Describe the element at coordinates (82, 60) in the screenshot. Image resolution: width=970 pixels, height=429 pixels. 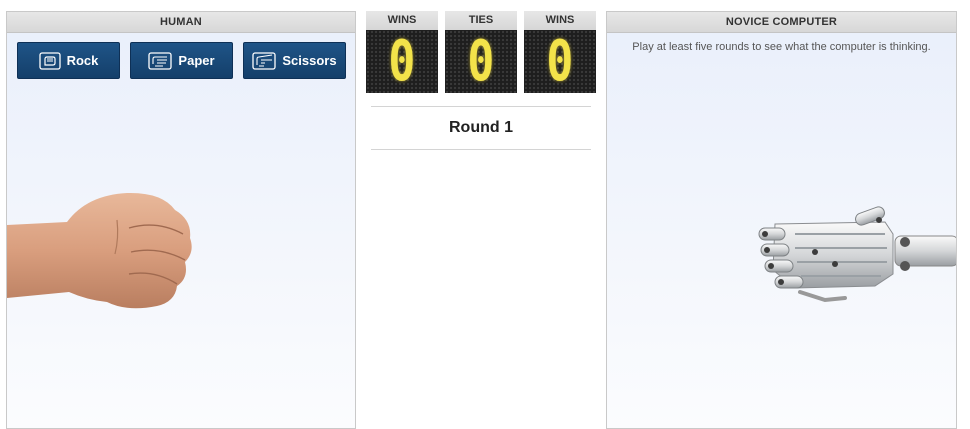
I see `rock-button-label: Rock` at that location.